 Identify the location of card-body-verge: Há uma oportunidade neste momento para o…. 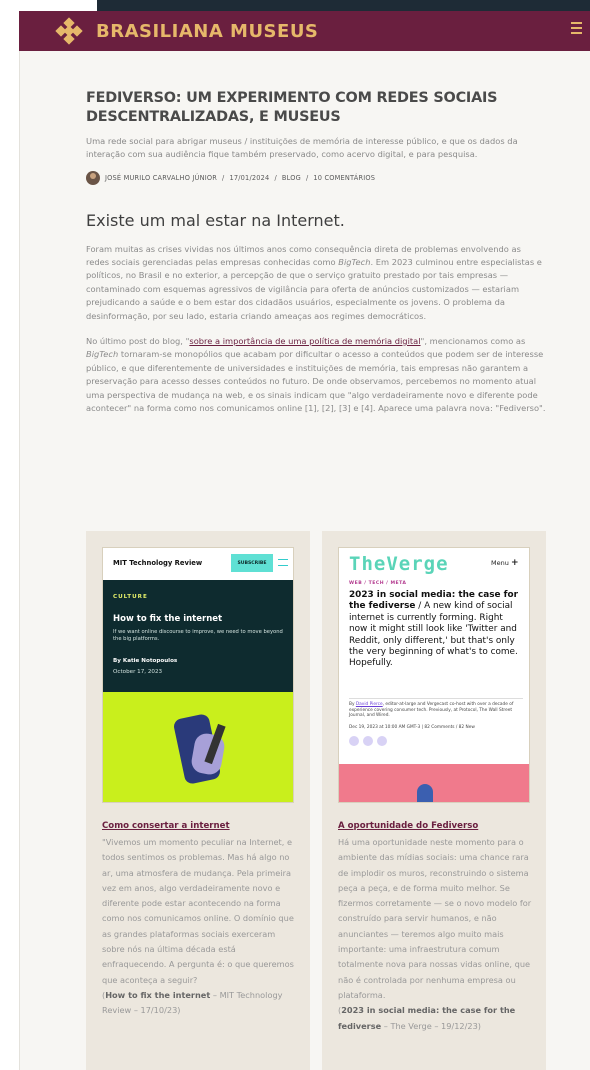
(435, 934).